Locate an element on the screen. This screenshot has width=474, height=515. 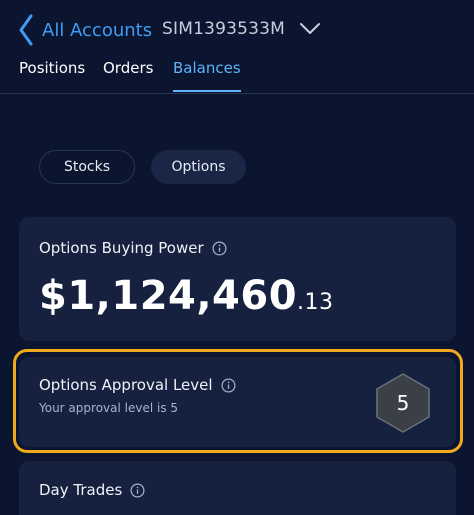
header: All Accounts SIM1393533M is located at coordinates (237, 31).